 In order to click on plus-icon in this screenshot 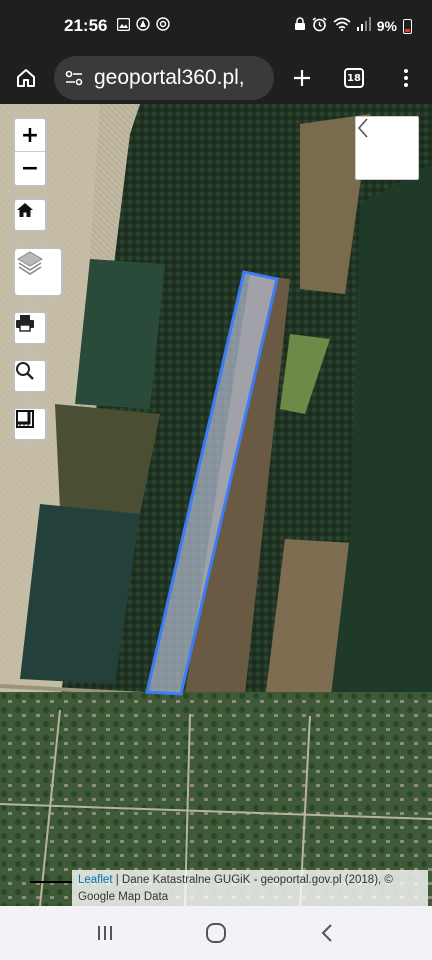, I will do `click(302, 78)`.